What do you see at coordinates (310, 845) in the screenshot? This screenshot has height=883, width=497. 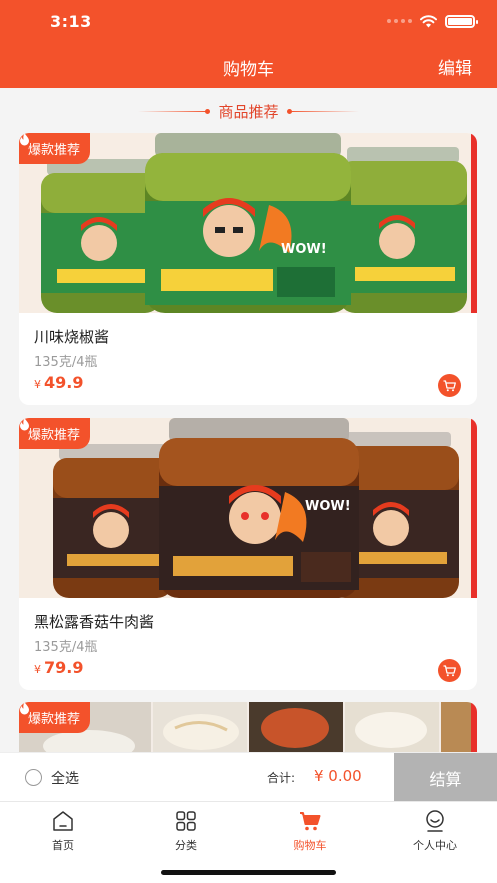 I see `tab-label: 购物车` at bounding box center [310, 845].